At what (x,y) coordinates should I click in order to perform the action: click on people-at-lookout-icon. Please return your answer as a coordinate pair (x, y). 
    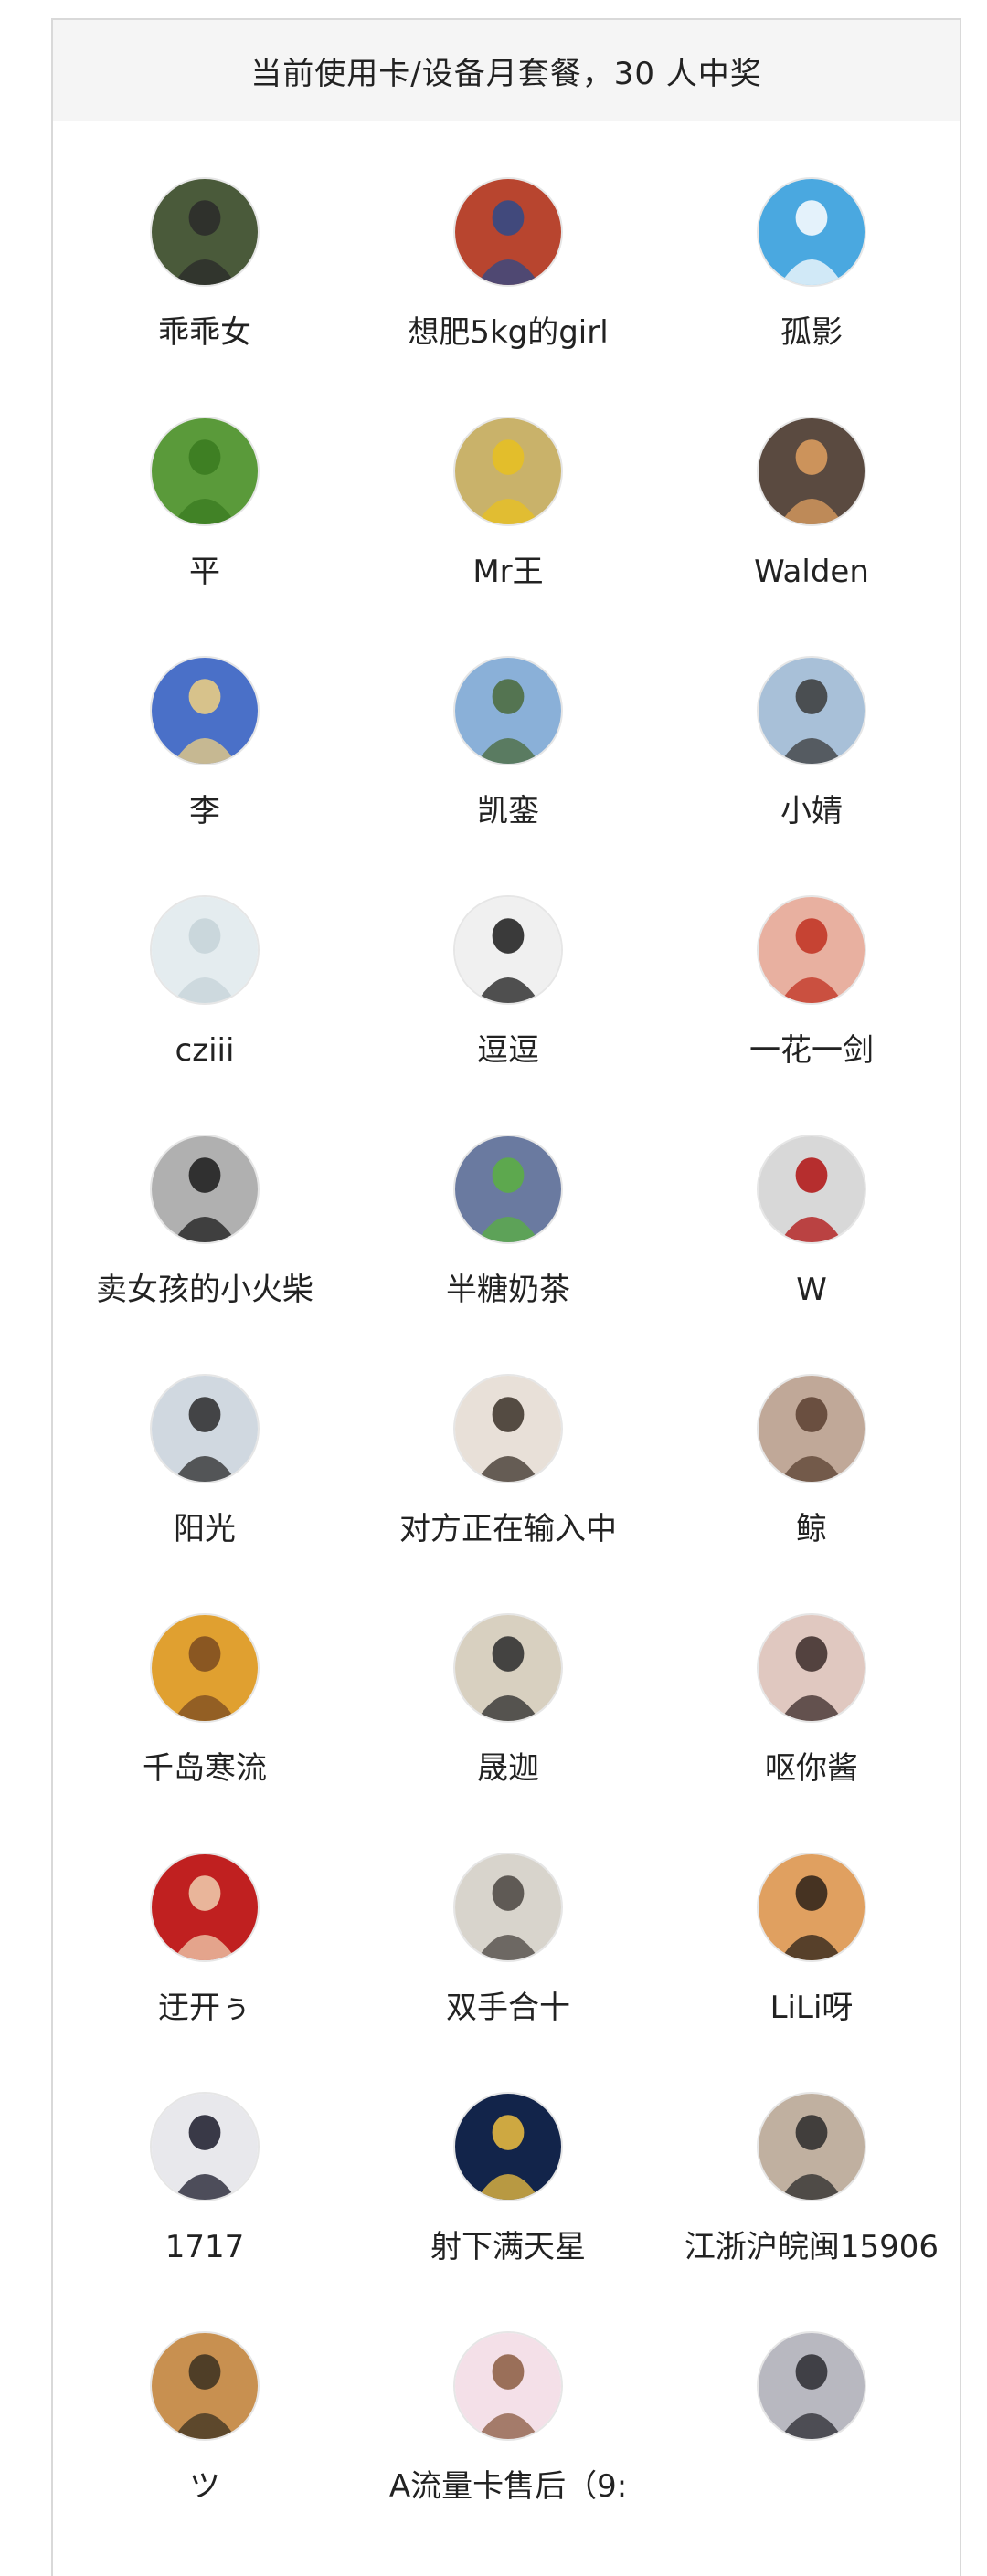
    Looking at the image, I should click on (508, 710).